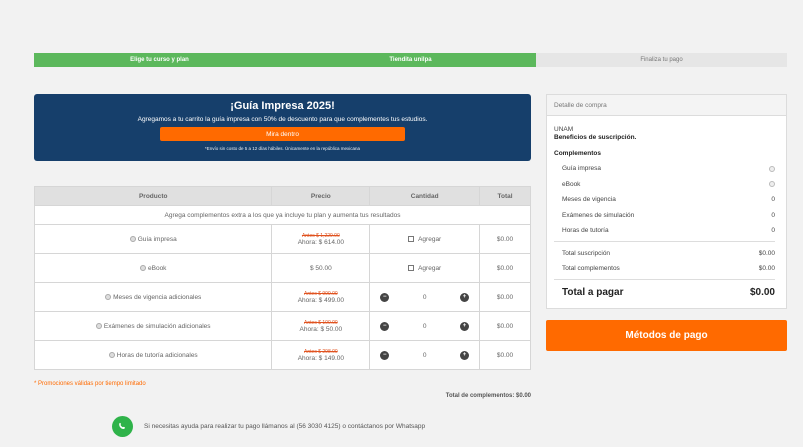  What do you see at coordinates (593, 292) in the screenshot?
I see `grand-total-label: Total a pagar` at bounding box center [593, 292].